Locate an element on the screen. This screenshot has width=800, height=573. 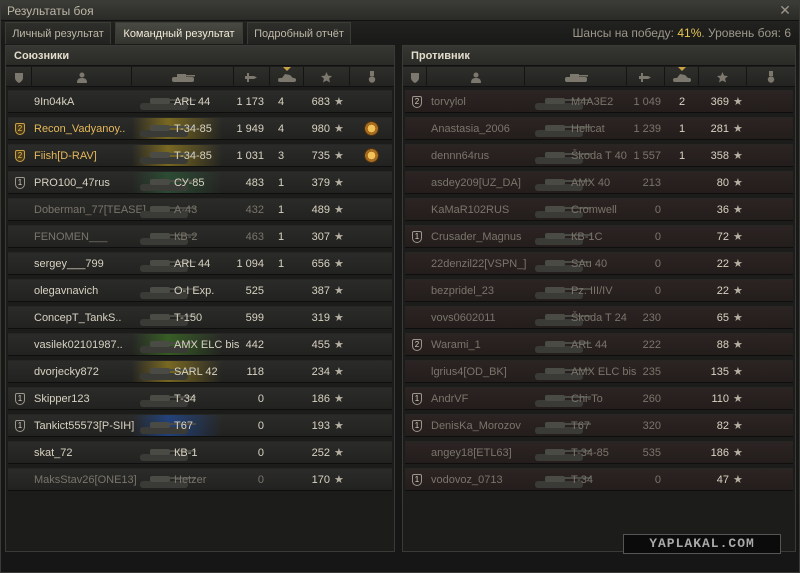
tank-name: O-I Exp. is located at coordinates (194, 291).